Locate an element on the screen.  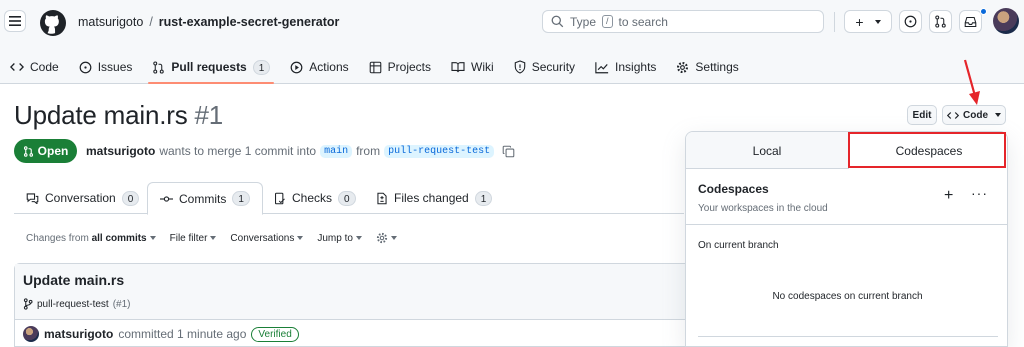
tab-files-changed: Files changed 1 is located at coordinates (434, 198).